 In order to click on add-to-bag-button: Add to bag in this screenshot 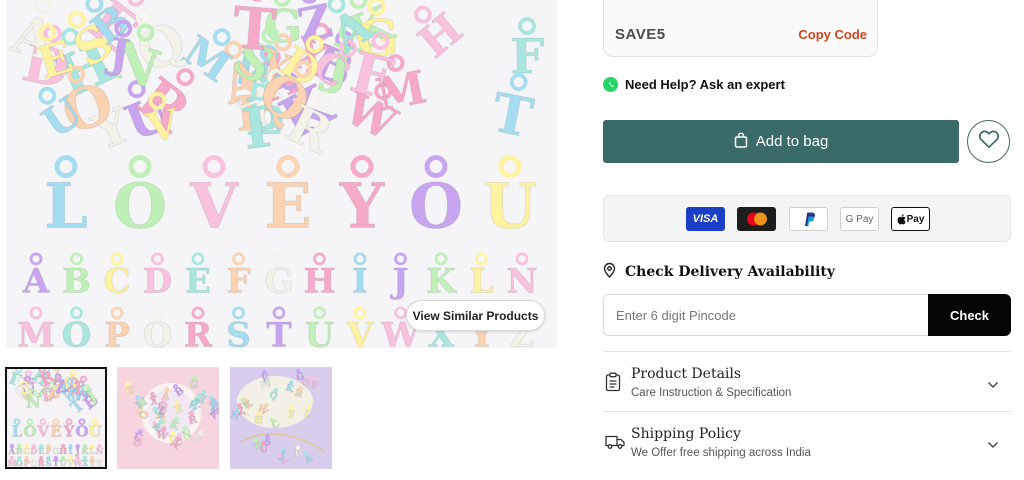, I will do `click(781, 141)`.